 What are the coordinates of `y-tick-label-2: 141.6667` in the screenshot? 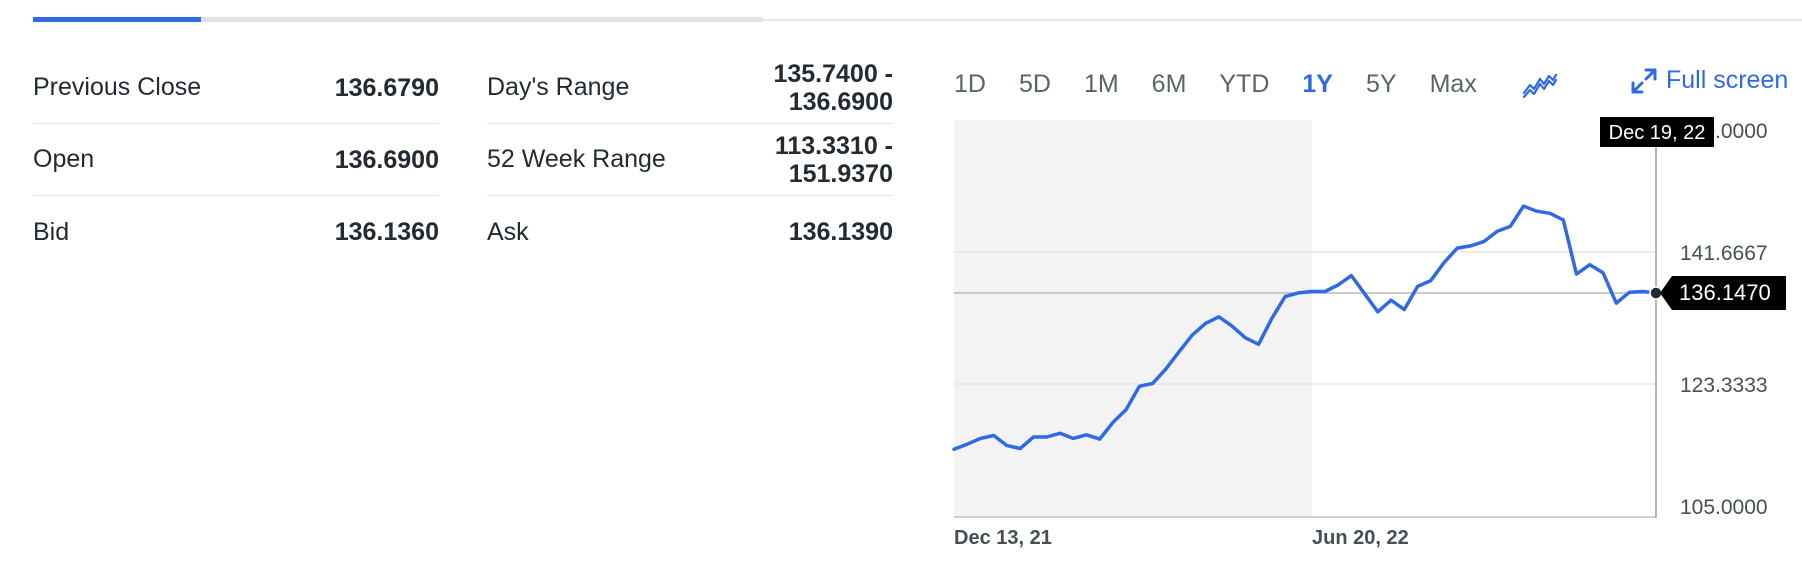 It's located at (1724, 253).